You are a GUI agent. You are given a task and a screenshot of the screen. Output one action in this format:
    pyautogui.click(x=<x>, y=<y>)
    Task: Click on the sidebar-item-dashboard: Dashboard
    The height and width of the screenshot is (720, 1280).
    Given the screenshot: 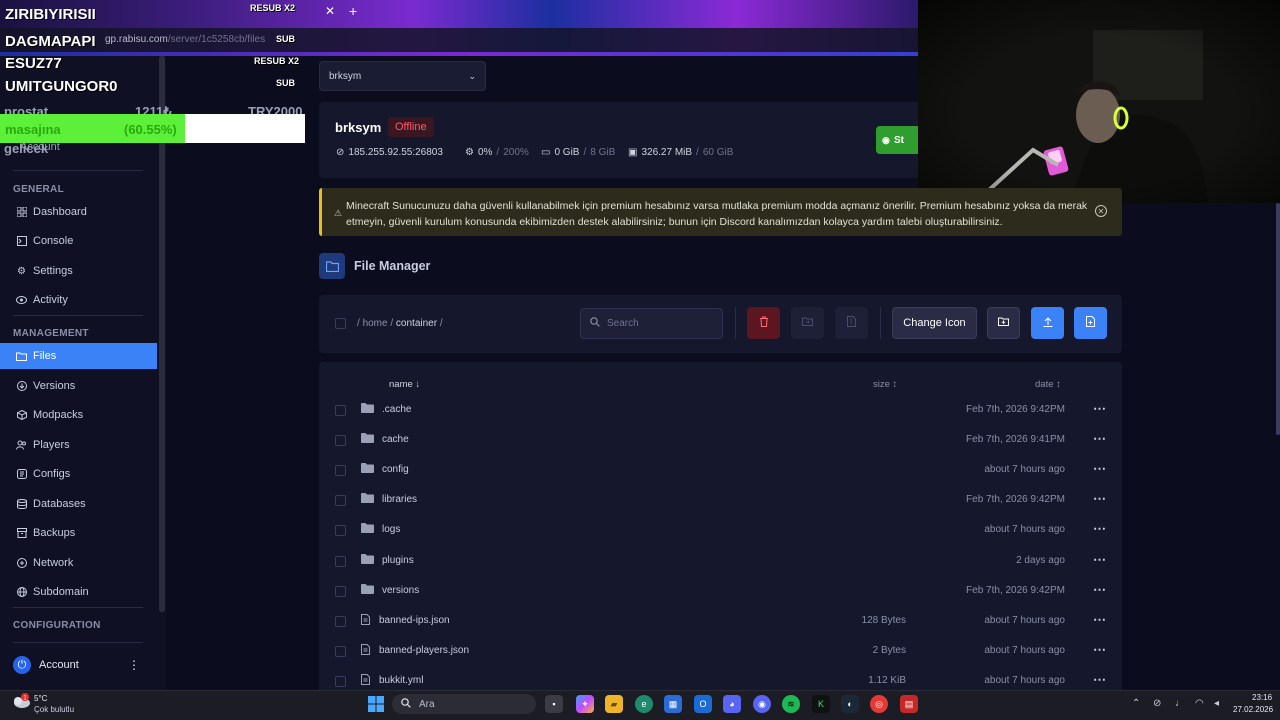 What is the action you would take?
    pyautogui.click(x=78, y=212)
    